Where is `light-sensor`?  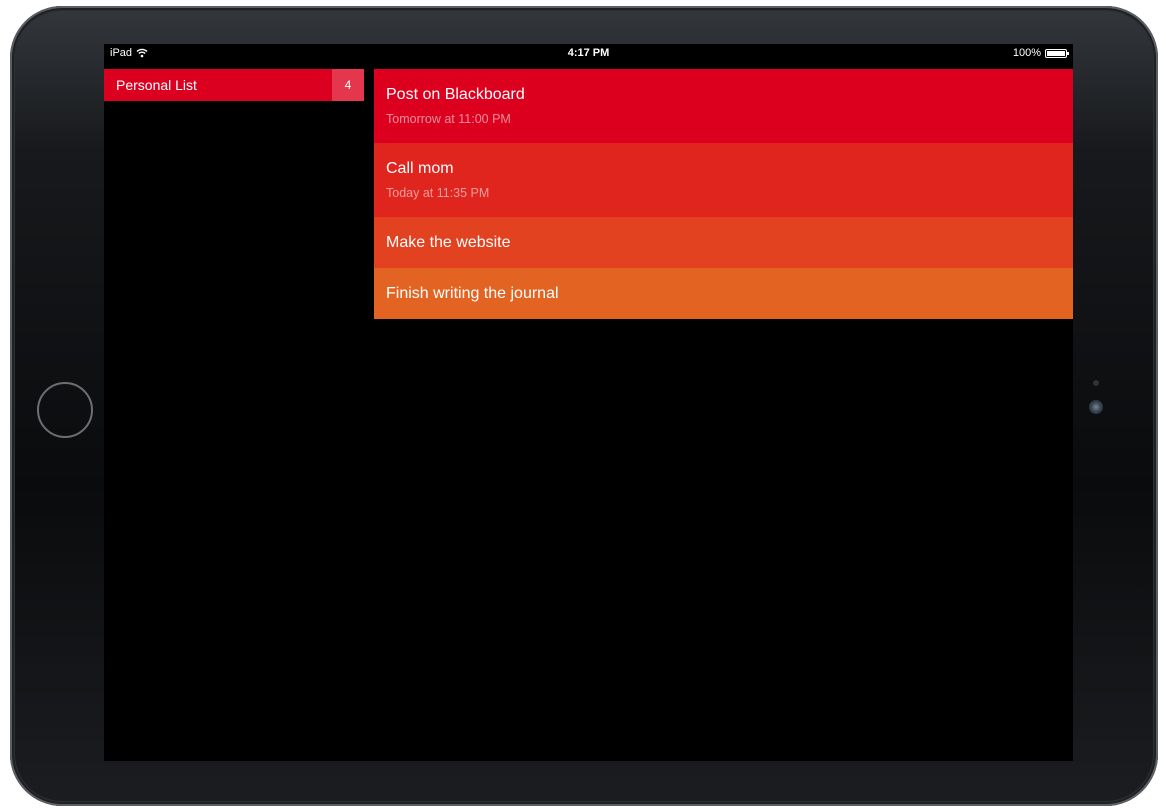
light-sensor is located at coordinates (1096, 383).